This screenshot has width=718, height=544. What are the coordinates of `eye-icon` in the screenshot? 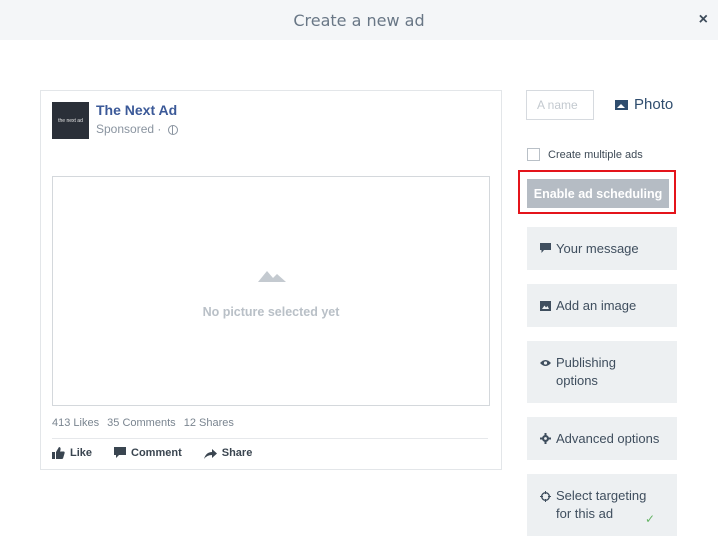 It's located at (545, 363).